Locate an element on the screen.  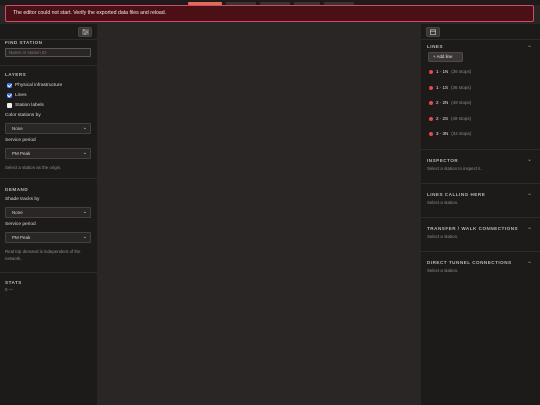
line-item: 2 · 2N (49 stops) is located at coordinates (450, 102).